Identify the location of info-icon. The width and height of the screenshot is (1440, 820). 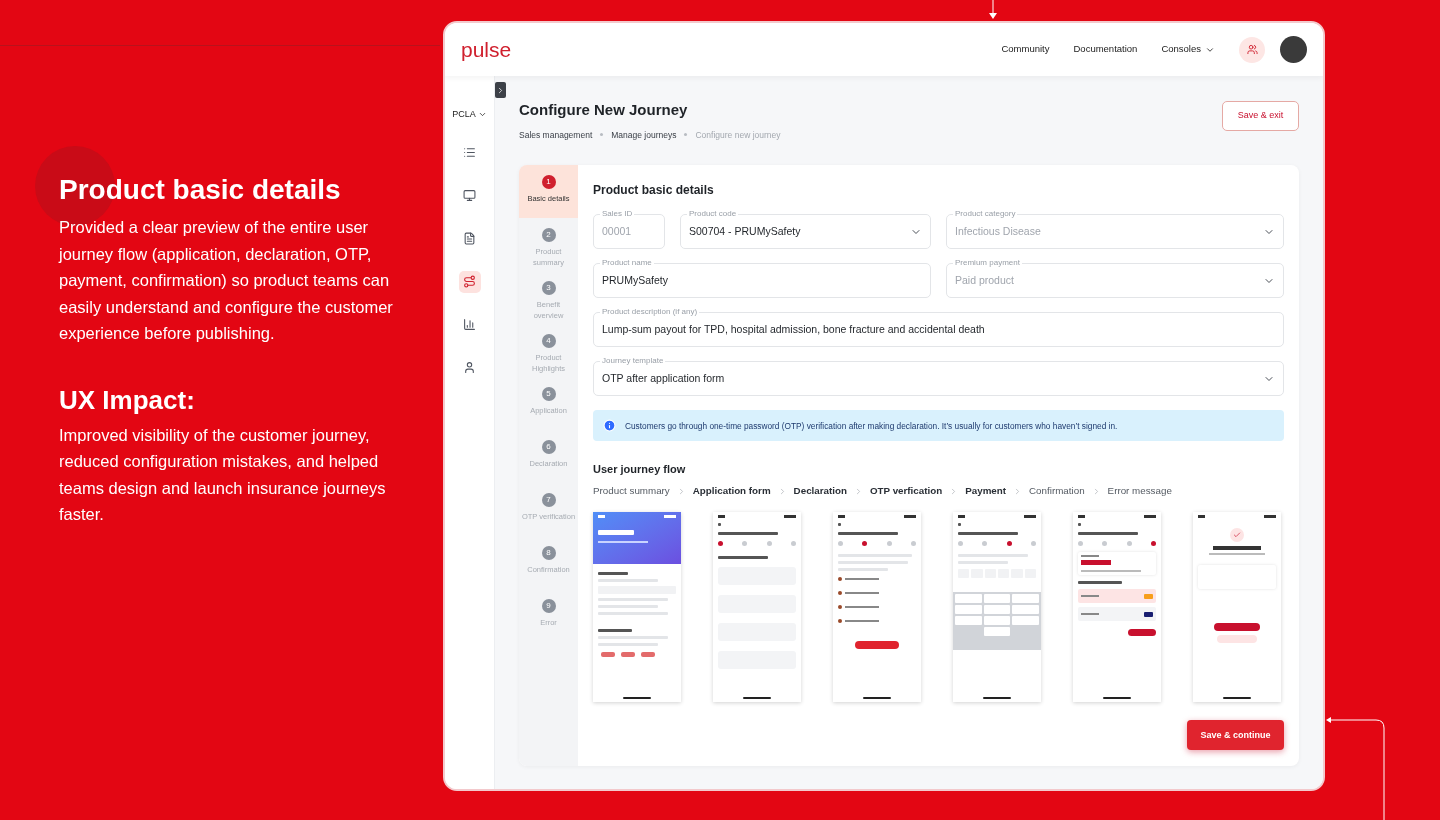
(609, 426).